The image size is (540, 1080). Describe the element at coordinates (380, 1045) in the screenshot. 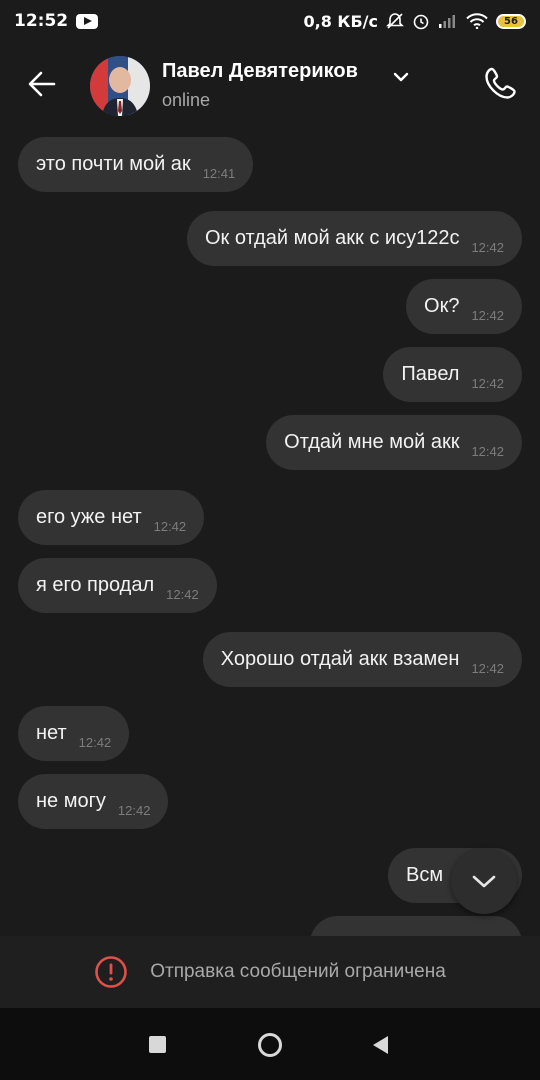

I see `back-triangle-icon` at that location.